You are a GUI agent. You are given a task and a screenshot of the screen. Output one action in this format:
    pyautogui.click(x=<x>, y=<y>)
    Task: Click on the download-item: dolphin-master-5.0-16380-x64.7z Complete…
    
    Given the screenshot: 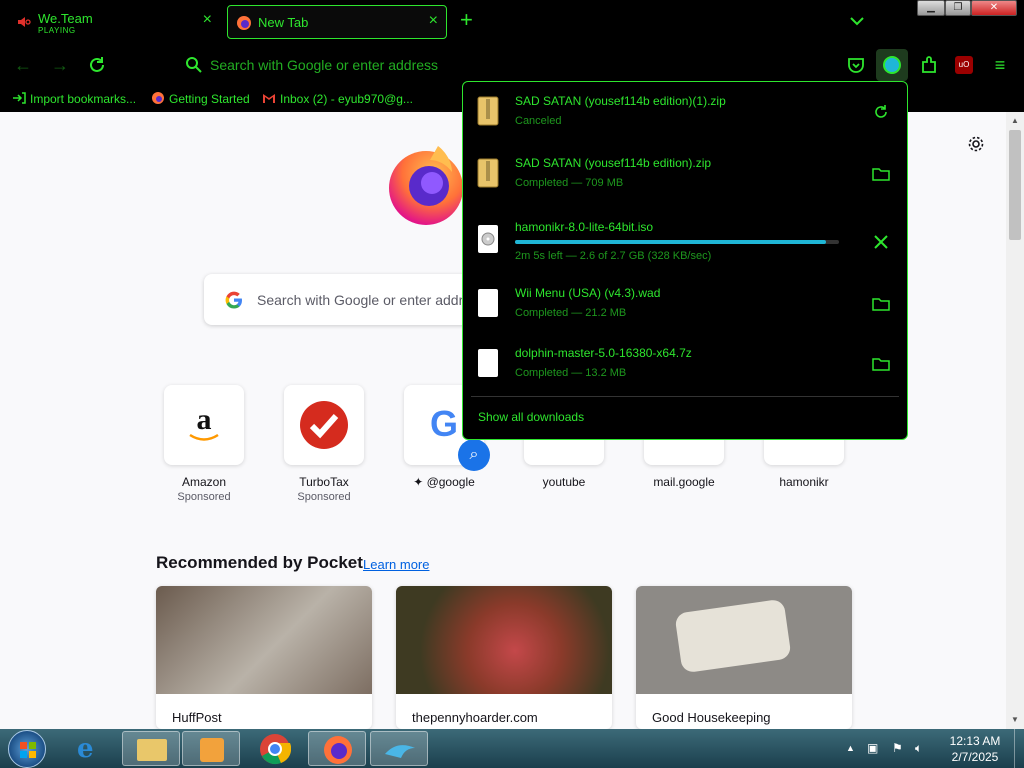 What is the action you would take?
    pyautogui.click(x=685, y=364)
    